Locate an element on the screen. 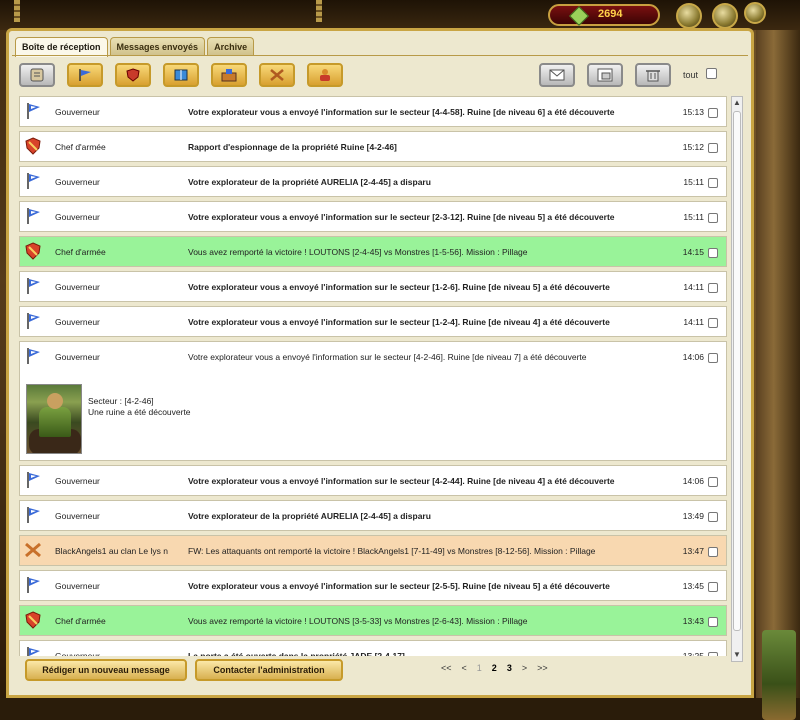 The image size is (800, 720). scroll-up-arrow: ▲ is located at coordinates (737, 103).